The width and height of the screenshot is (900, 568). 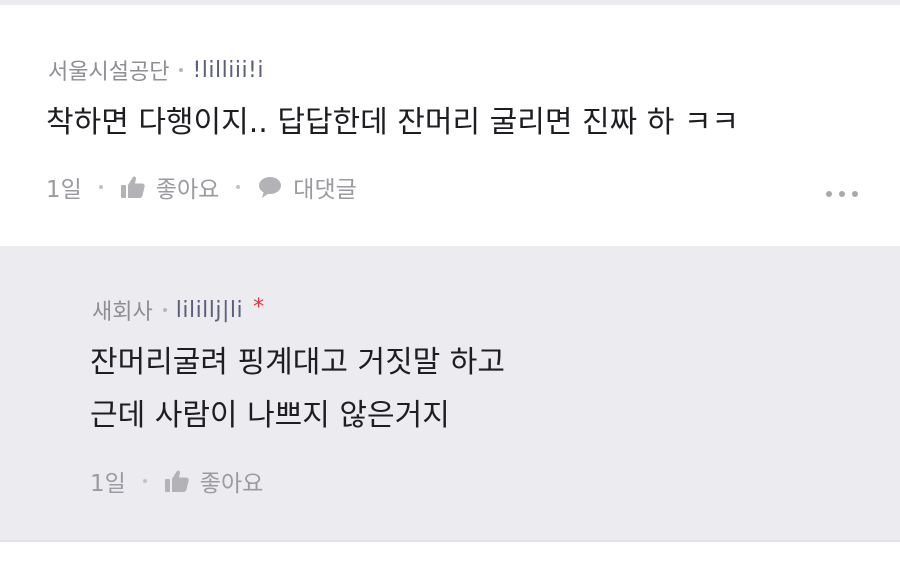 What do you see at coordinates (298, 362) in the screenshot?
I see `reply-text-line-1: 잔머리굴려 핑계대고 거짓말 하고` at bounding box center [298, 362].